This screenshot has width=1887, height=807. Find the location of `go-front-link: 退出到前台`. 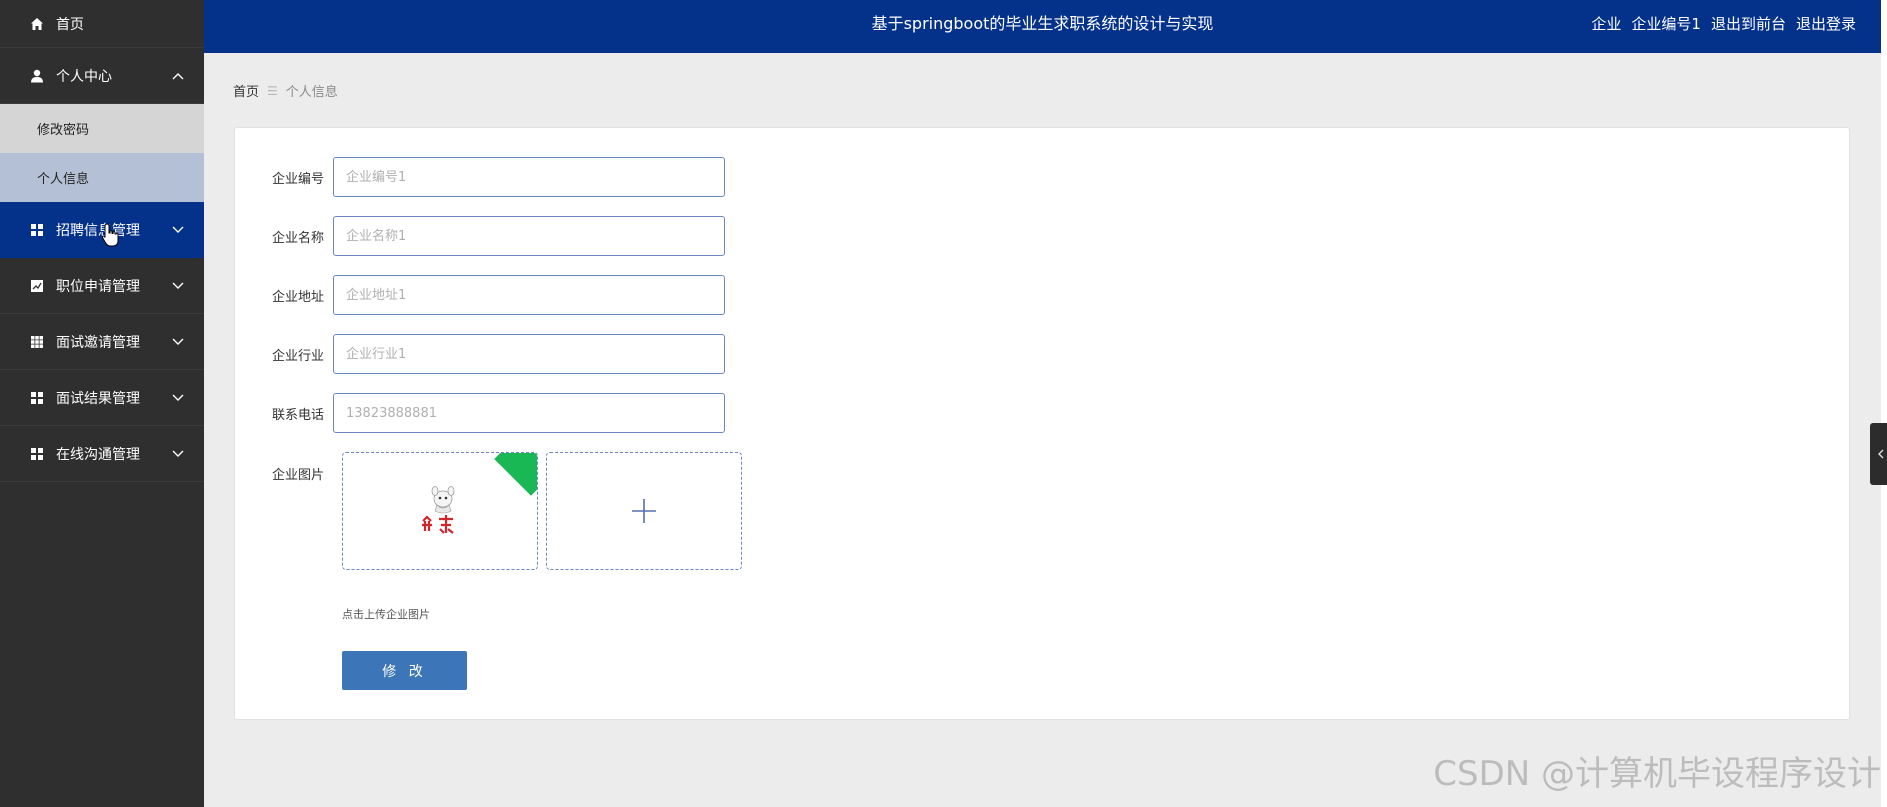

go-front-link: 退出到前台 is located at coordinates (1748, 24).